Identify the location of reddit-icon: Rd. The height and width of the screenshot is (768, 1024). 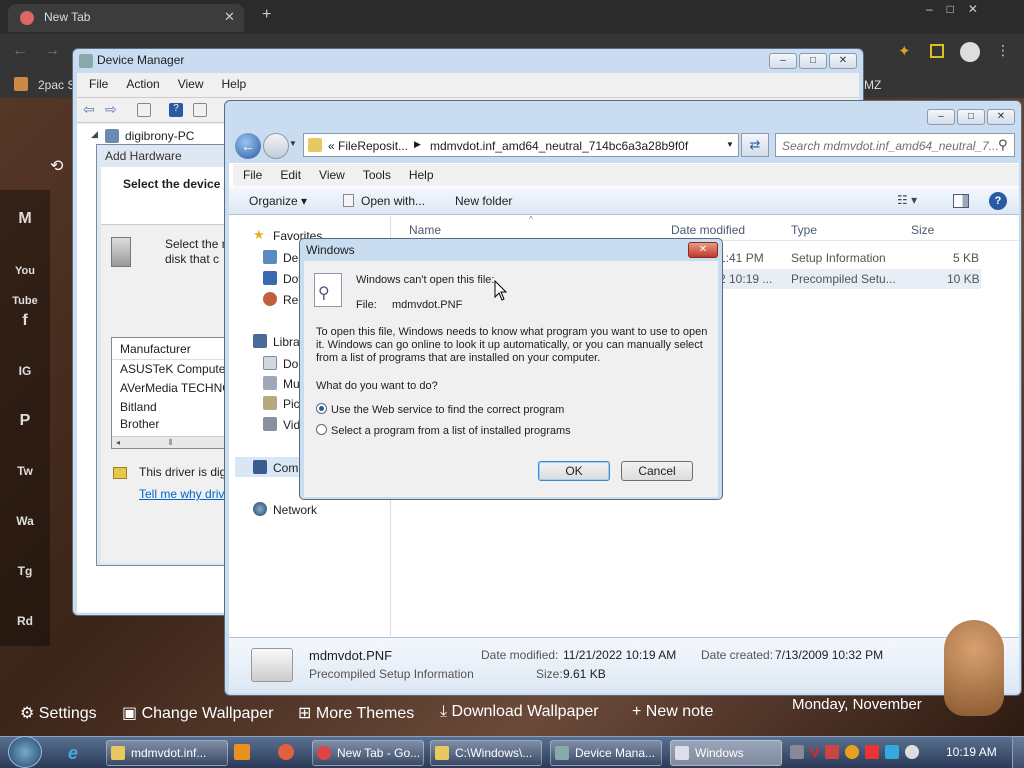
(25, 621).